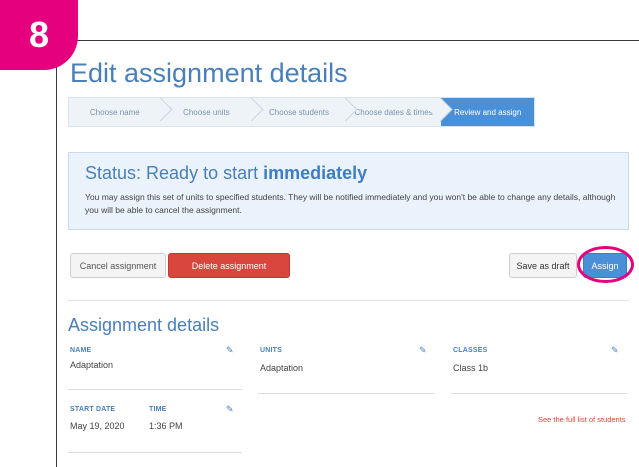  What do you see at coordinates (394, 112) in the screenshot?
I see `step-choose-dates-times: Choose dates & times` at bounding box center [394, 112].